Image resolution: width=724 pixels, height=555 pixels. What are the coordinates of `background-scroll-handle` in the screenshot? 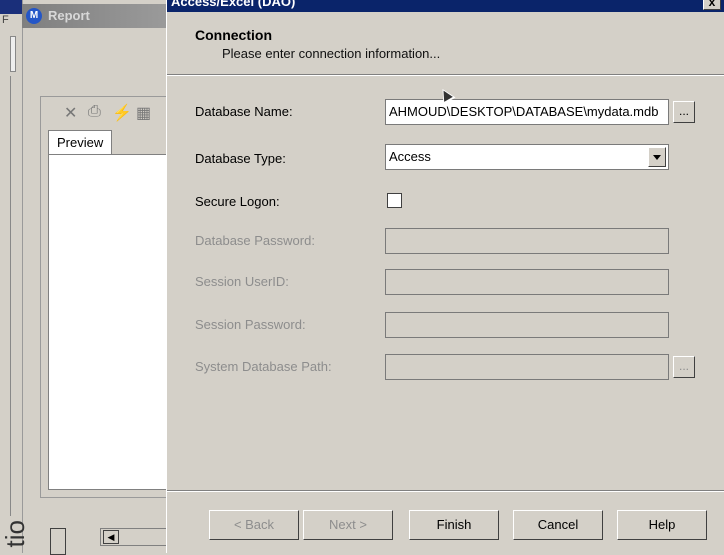 It's located at (13, 54).